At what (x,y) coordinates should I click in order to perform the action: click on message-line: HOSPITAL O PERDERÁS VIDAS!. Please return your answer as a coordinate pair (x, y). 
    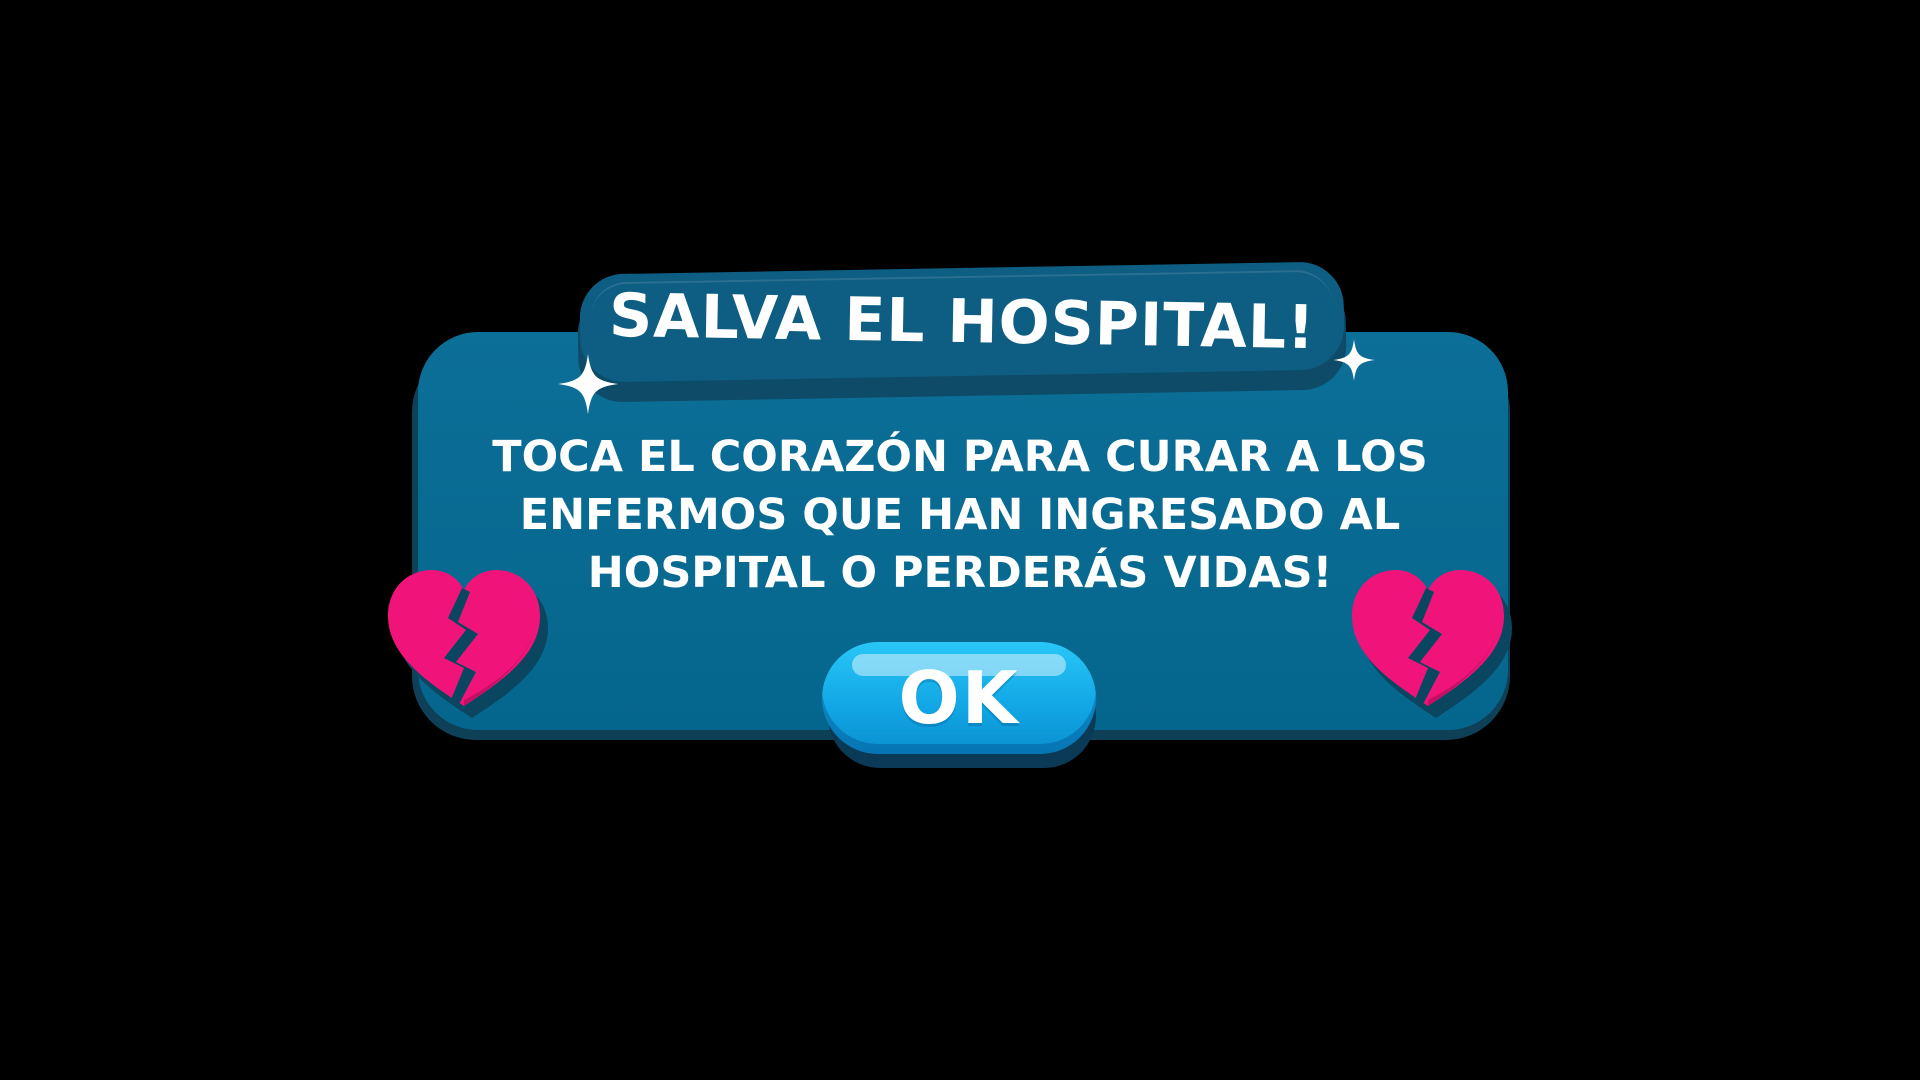
    Looking at the image, I should click on (960, 573).